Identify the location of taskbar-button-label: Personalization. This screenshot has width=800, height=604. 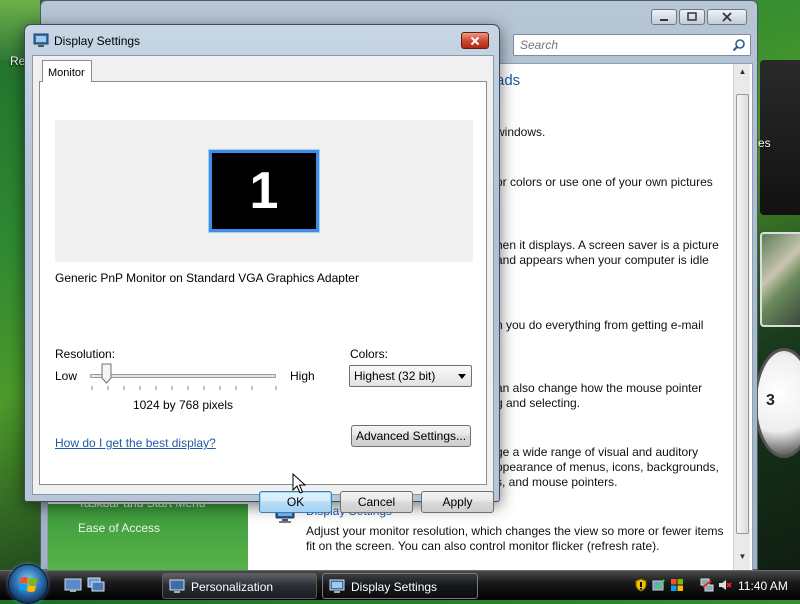
(232, 587).